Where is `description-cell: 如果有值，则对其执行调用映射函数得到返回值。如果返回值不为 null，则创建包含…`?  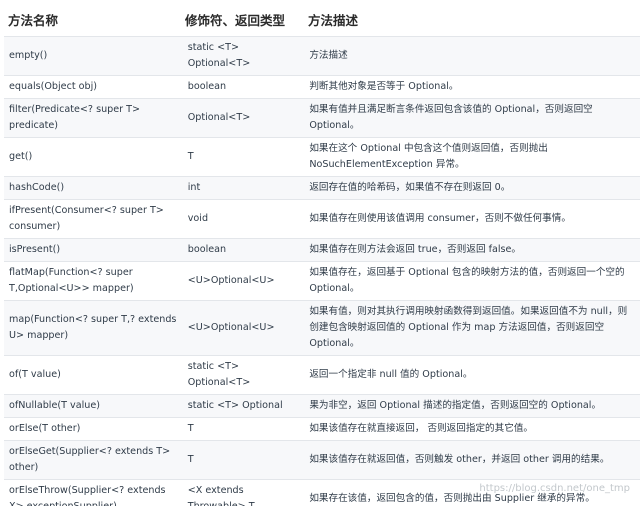
description-cell: 如果有值，则对其执行调用映射函数得到返回值。如果返回值不为 null，则创建包含… is located at coordinates (472, 328).